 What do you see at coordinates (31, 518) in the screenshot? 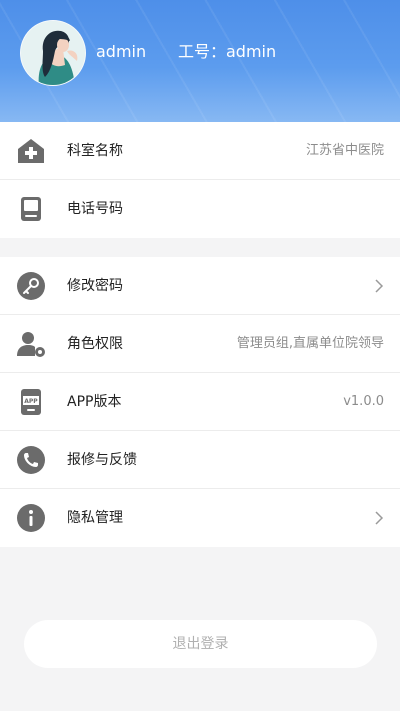
I see `info-icon` at bounding box center [31, 518].